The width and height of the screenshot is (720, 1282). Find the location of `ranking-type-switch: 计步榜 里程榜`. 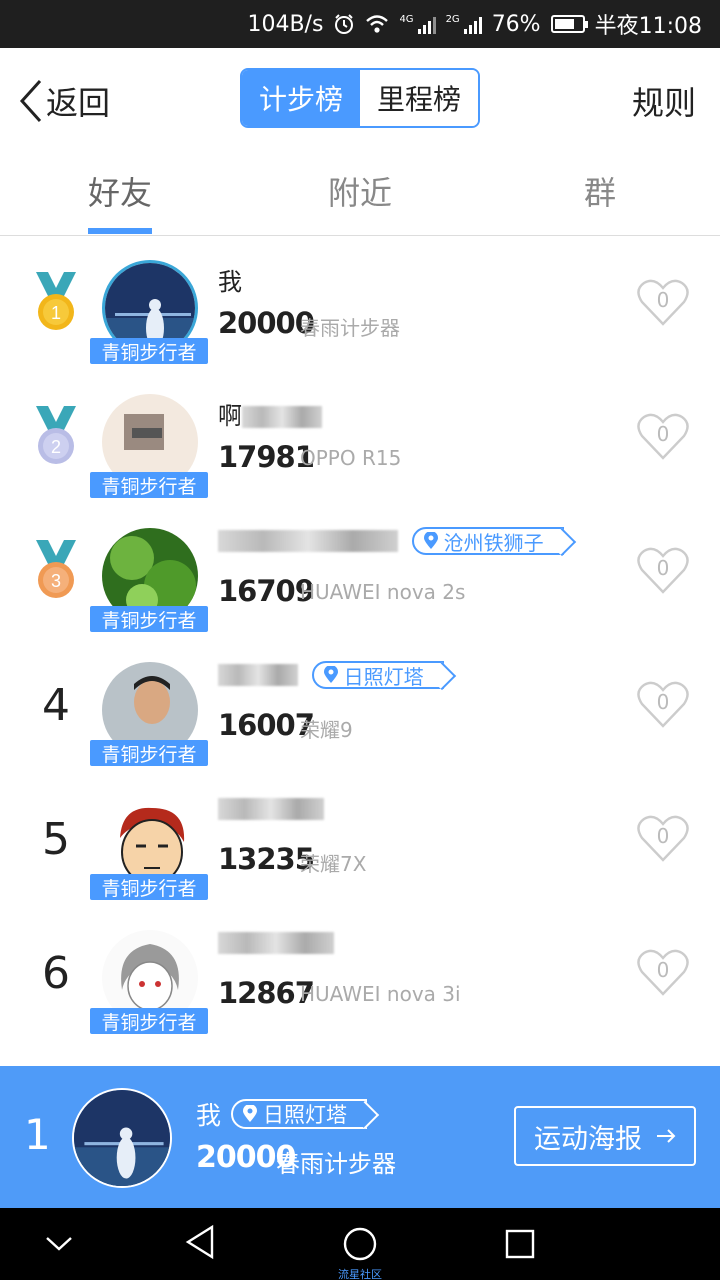

ranking-type-switch: 计步榜 里程榜 is located at coordinates (360, 98).